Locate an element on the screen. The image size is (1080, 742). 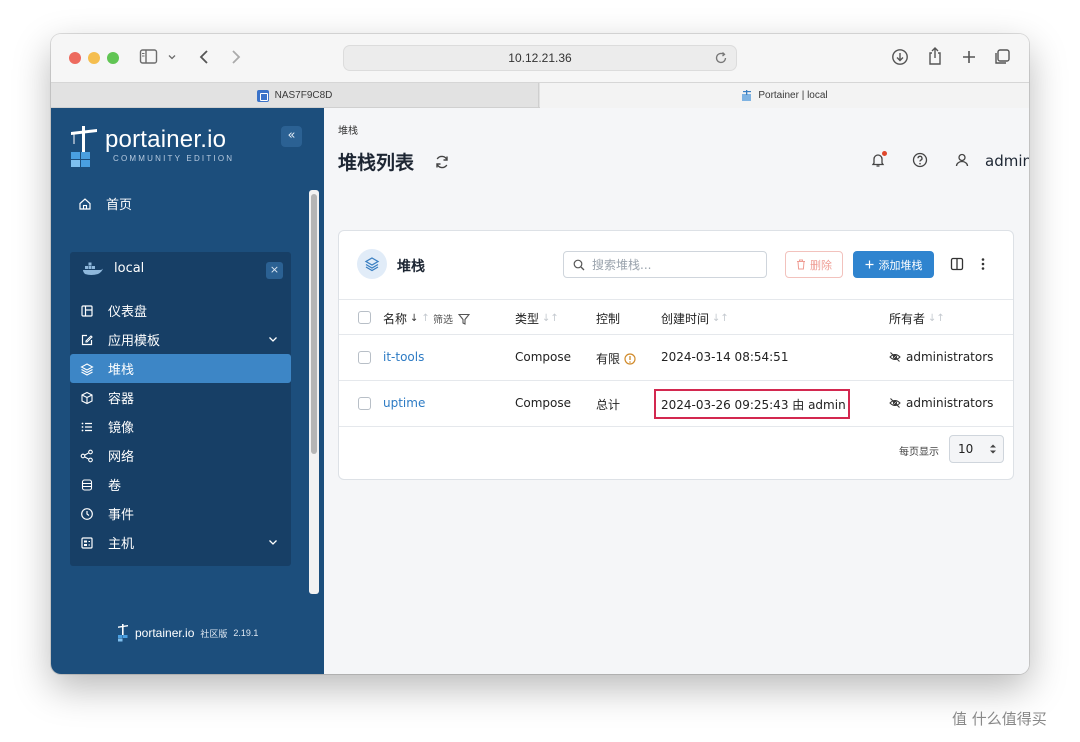
share-icon is located at coordinates (935, 56).